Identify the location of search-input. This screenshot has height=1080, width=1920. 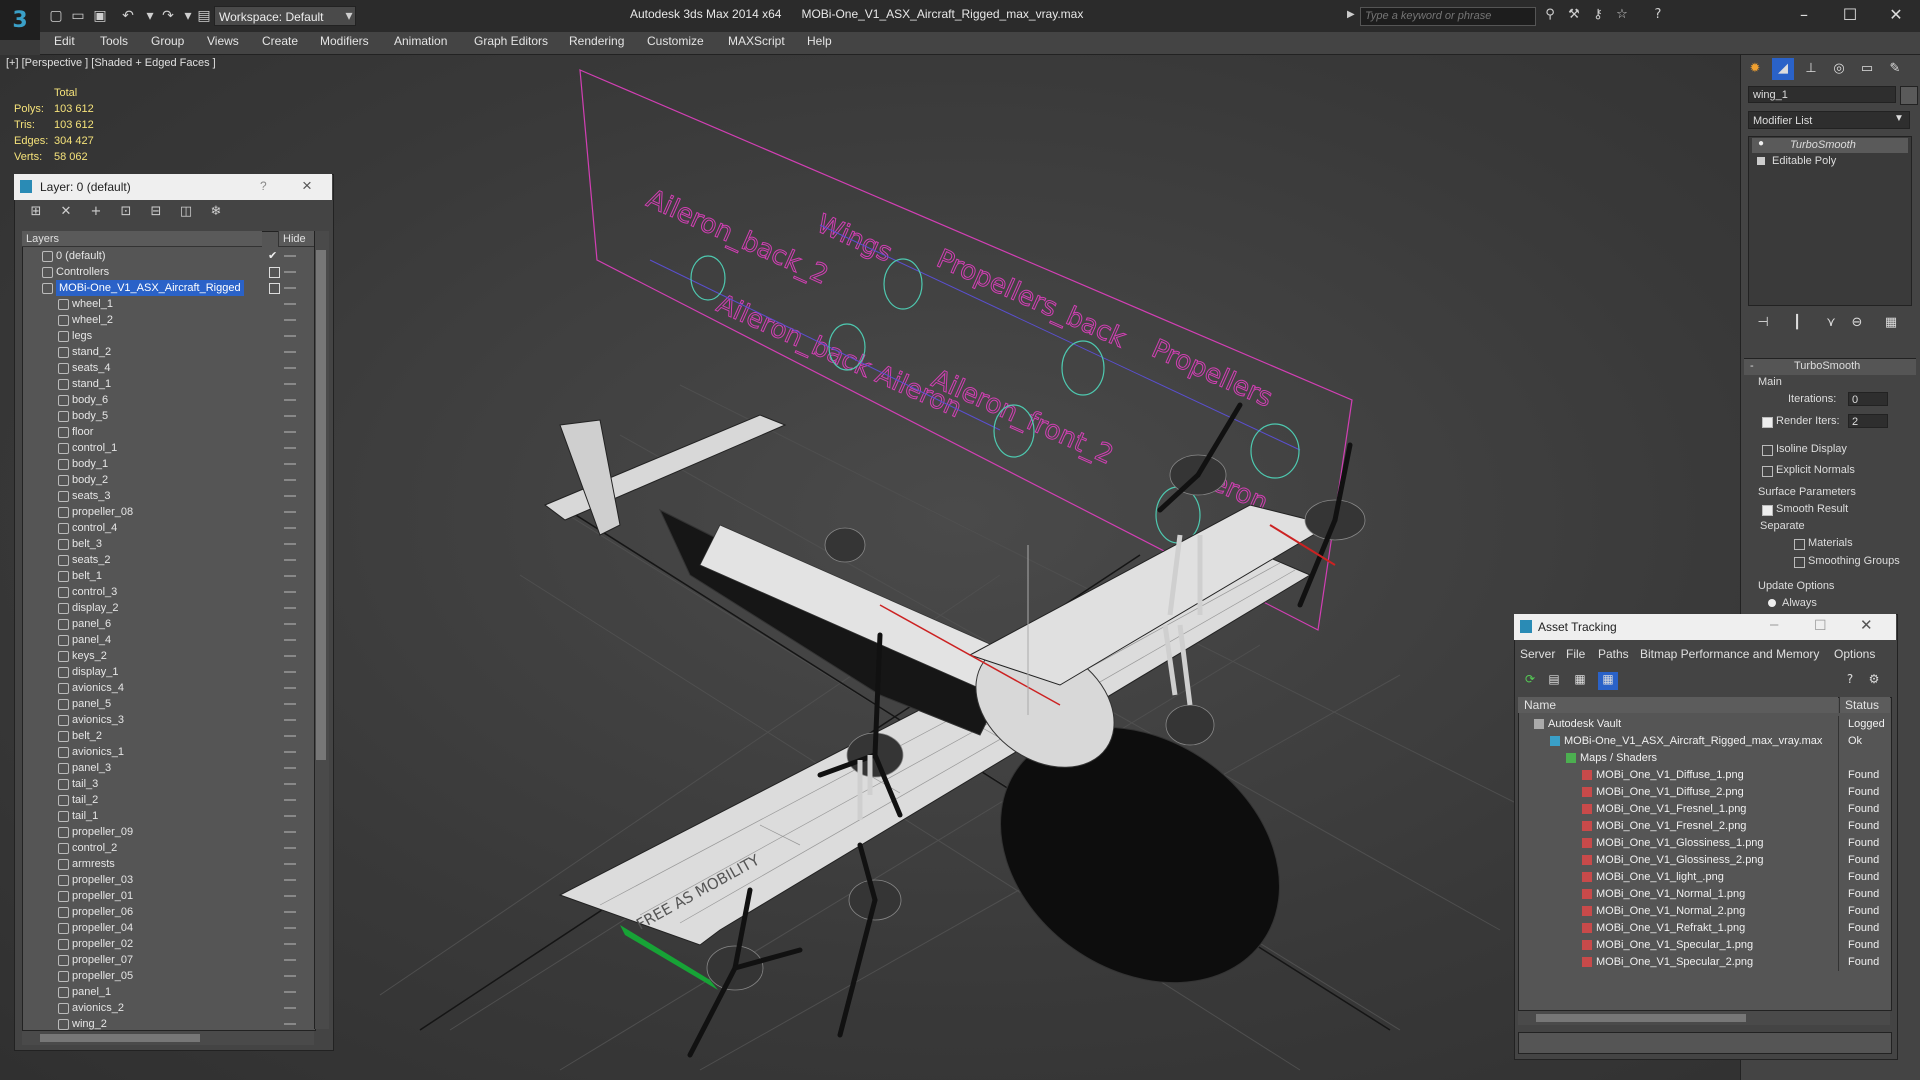
(1448, 16).